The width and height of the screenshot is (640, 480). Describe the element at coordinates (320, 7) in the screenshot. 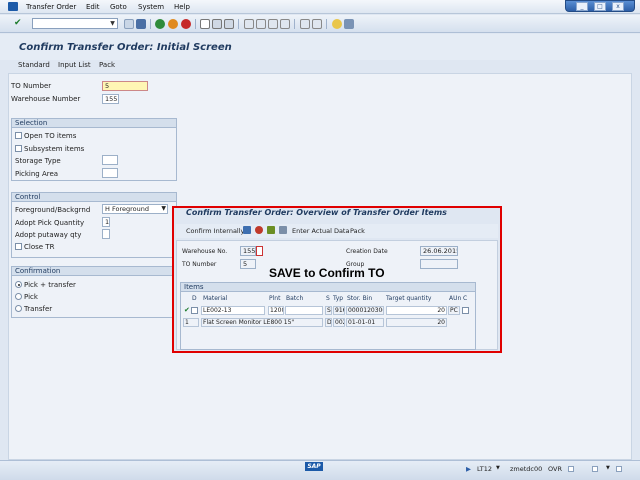

I see `menu-bar: Transfer Order Edit Goto System Help` at that location.